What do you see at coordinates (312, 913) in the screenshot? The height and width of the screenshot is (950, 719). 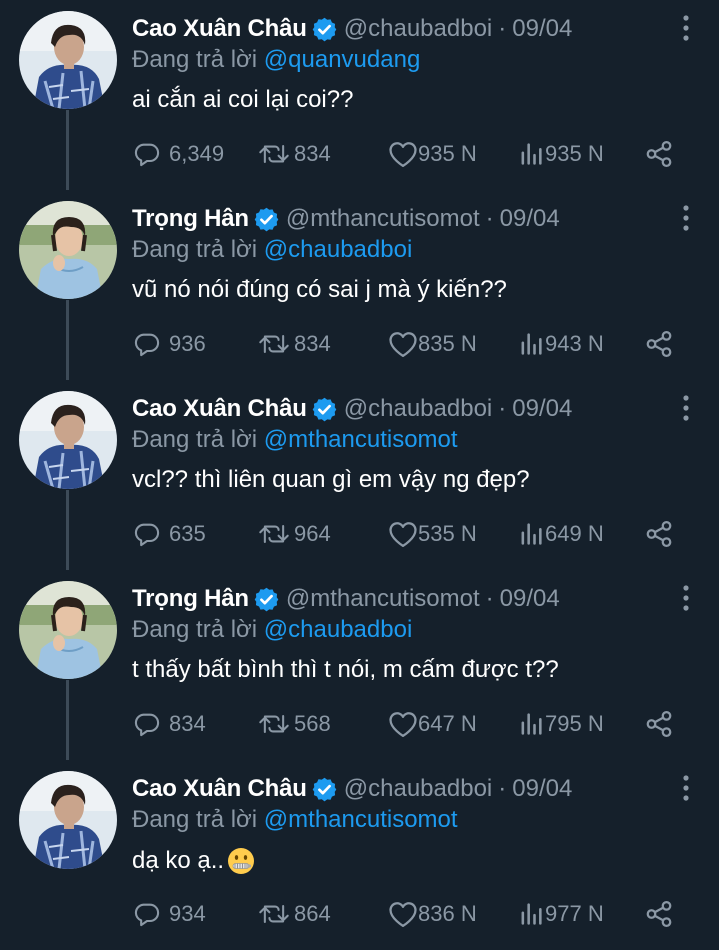 I see `retweet-count: 864` at bounding box center [312, 913].